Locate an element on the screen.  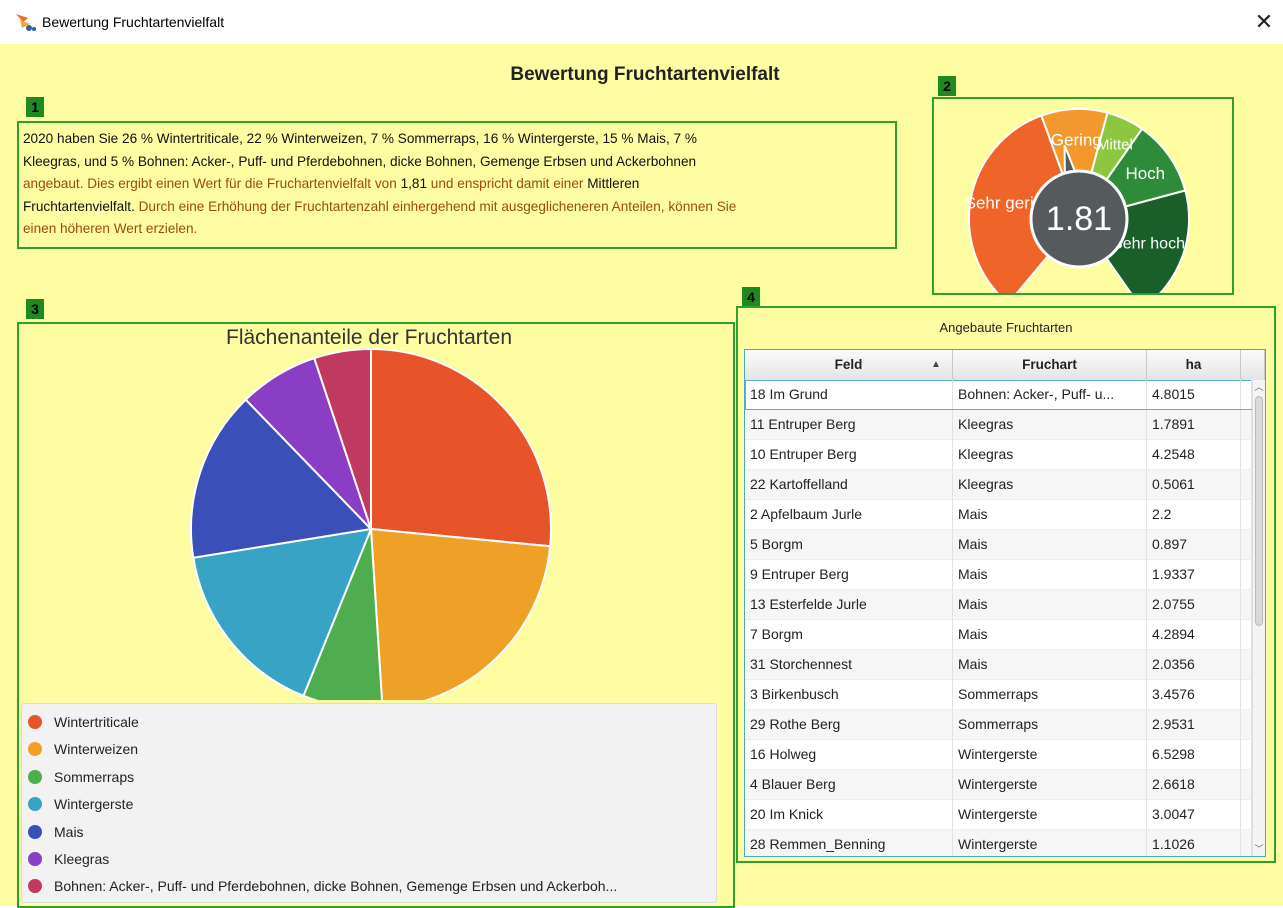
table-row: 9 Entruper Berg Mais 1.9337 is located at coordinates (998, 575).